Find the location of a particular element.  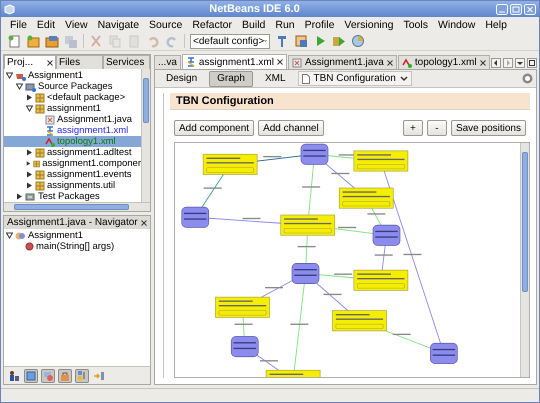

menu-item: Build is located at coordinates (253, 24).